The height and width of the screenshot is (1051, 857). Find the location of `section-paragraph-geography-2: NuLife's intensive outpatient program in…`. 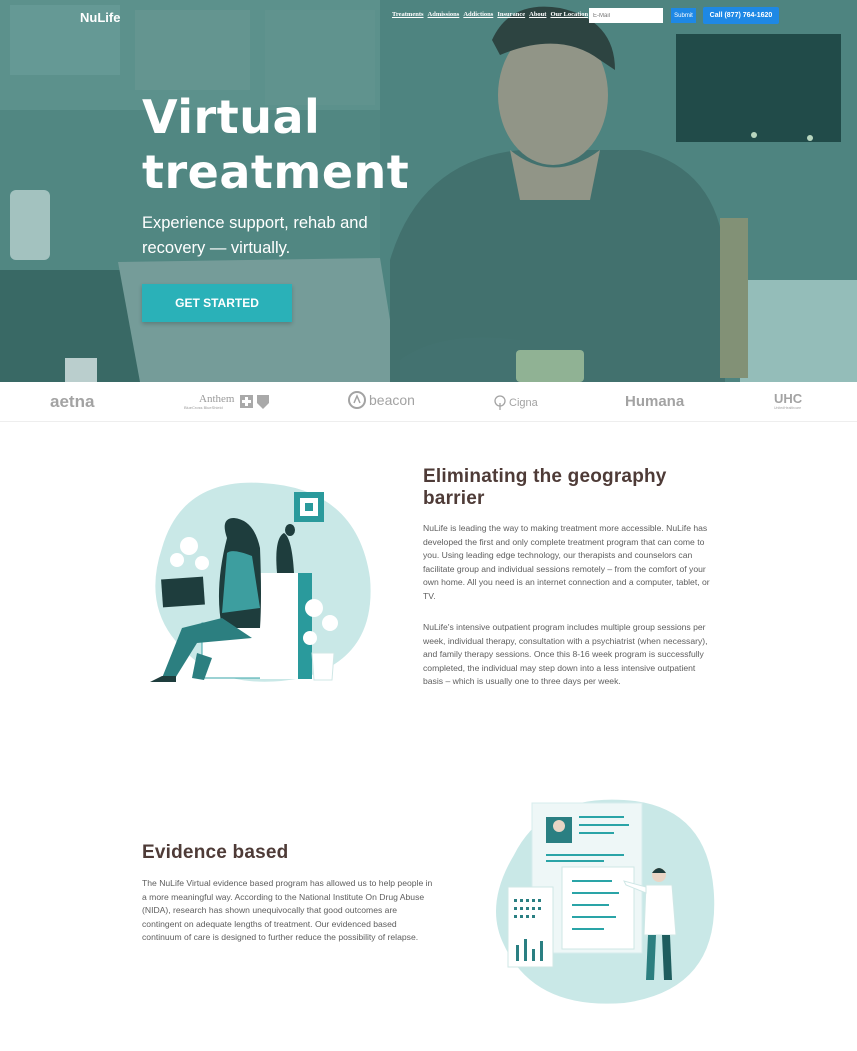

section-paragraph-geography-2: NuLife's intensive outpatient program in… is located at coordinates (565, 654).